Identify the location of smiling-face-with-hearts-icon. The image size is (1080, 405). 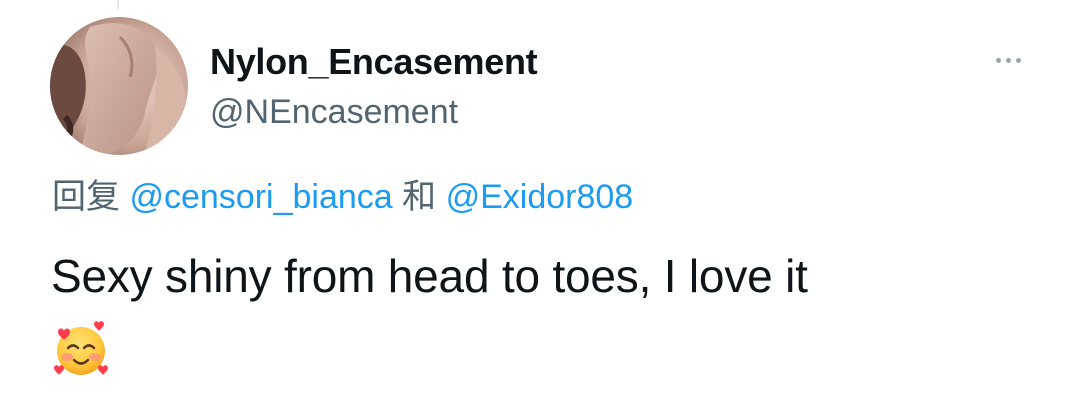
(81, 349).